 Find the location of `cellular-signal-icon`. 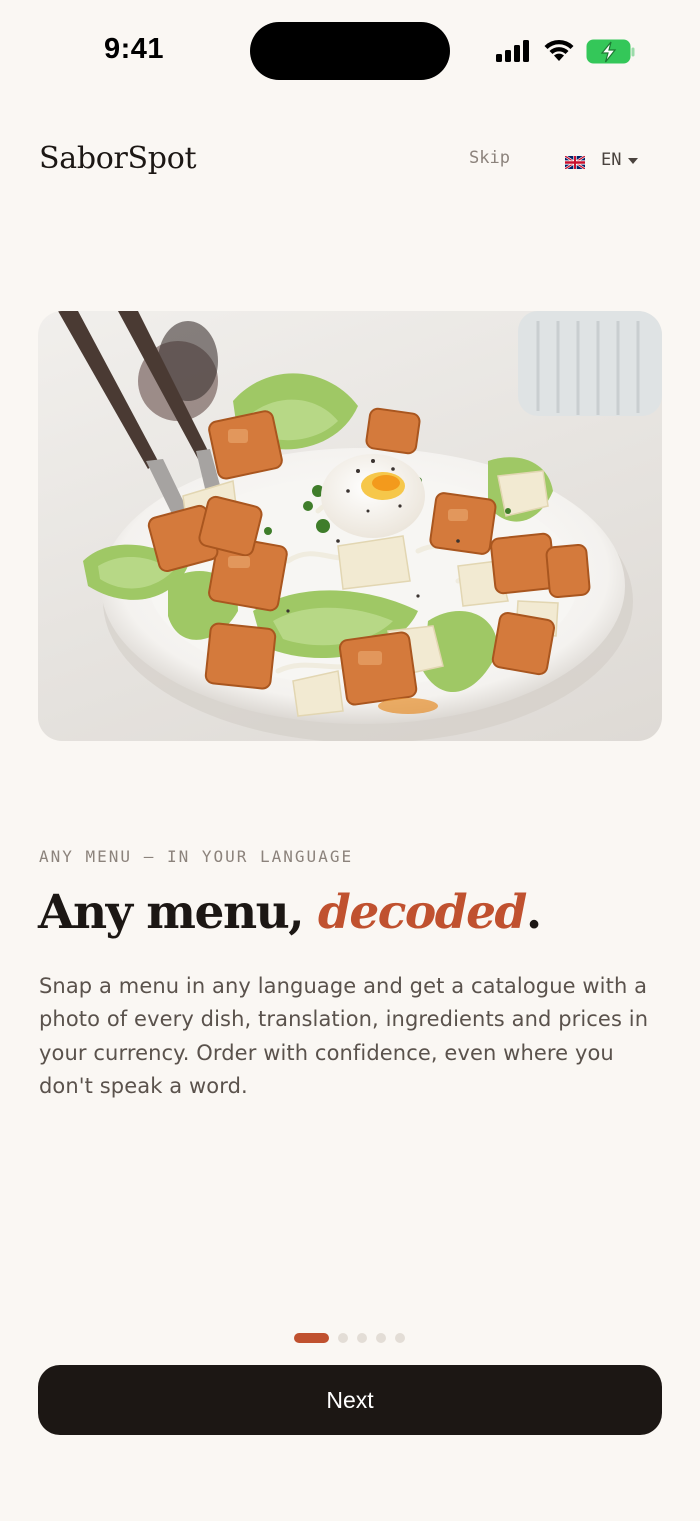

cellular-signal-icon is located at coordinates (512, 51).